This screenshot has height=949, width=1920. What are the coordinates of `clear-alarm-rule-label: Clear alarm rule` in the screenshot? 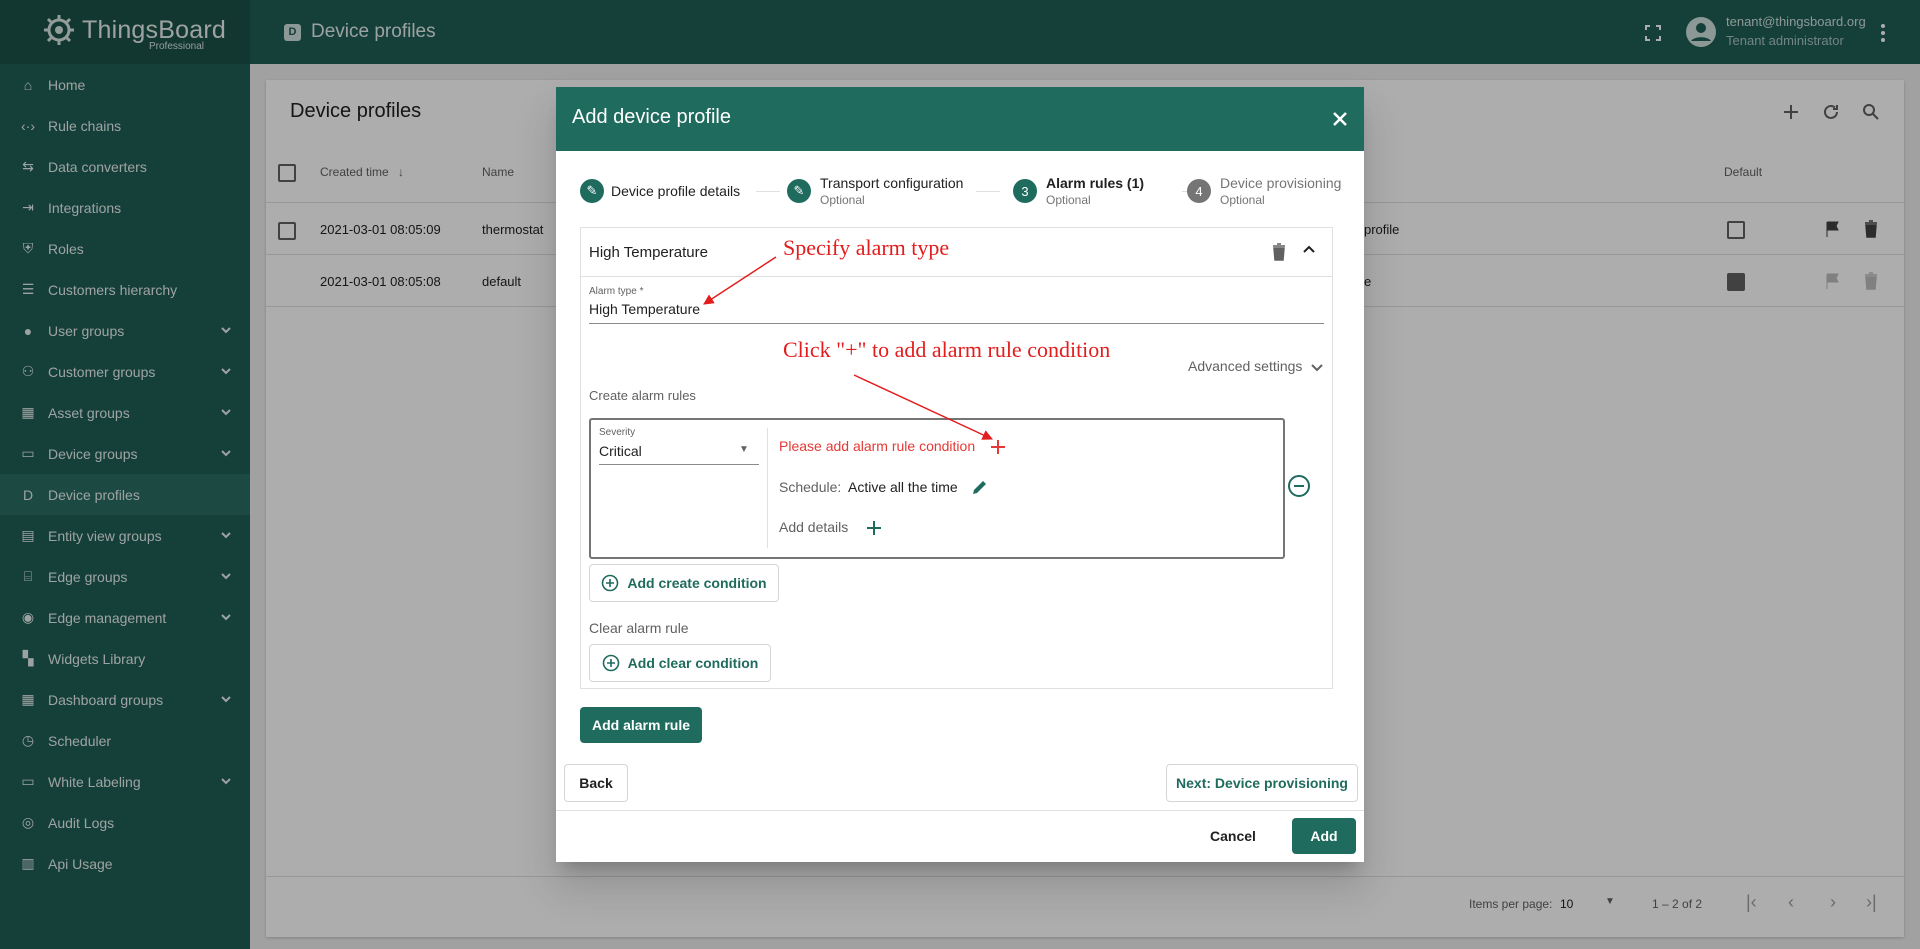 It's located at (639, 628).